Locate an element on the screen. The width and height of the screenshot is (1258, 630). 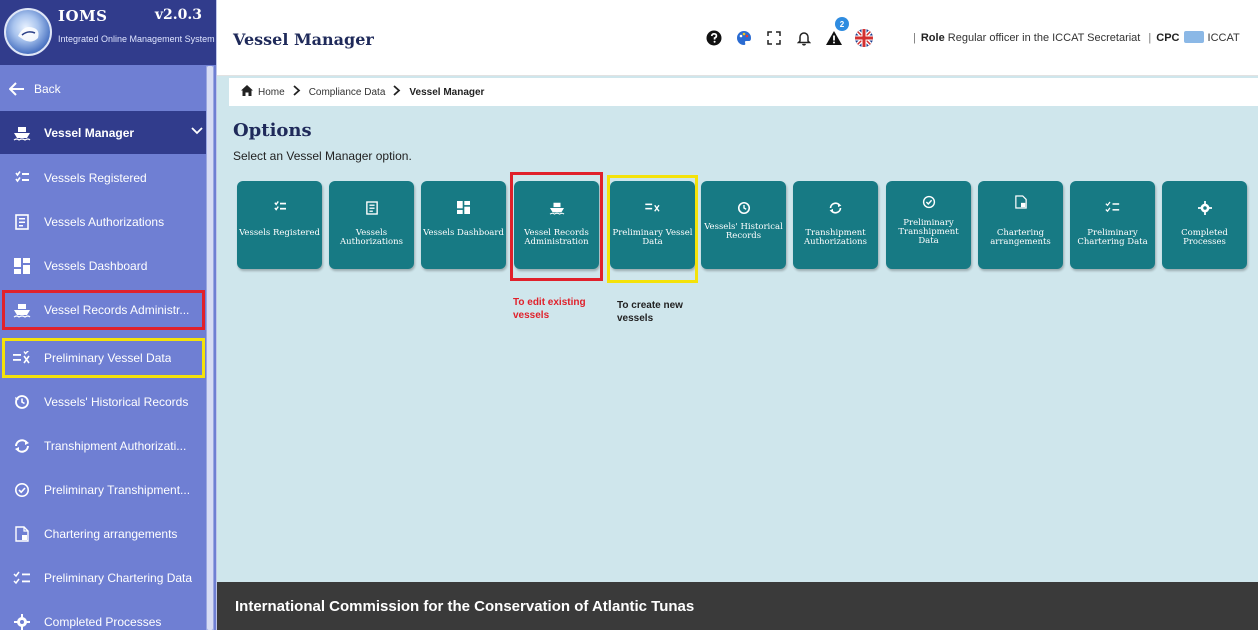
sidebar-item-vessels-historical-records: Vessels' Historical Records is located at coordinates (103, 402).